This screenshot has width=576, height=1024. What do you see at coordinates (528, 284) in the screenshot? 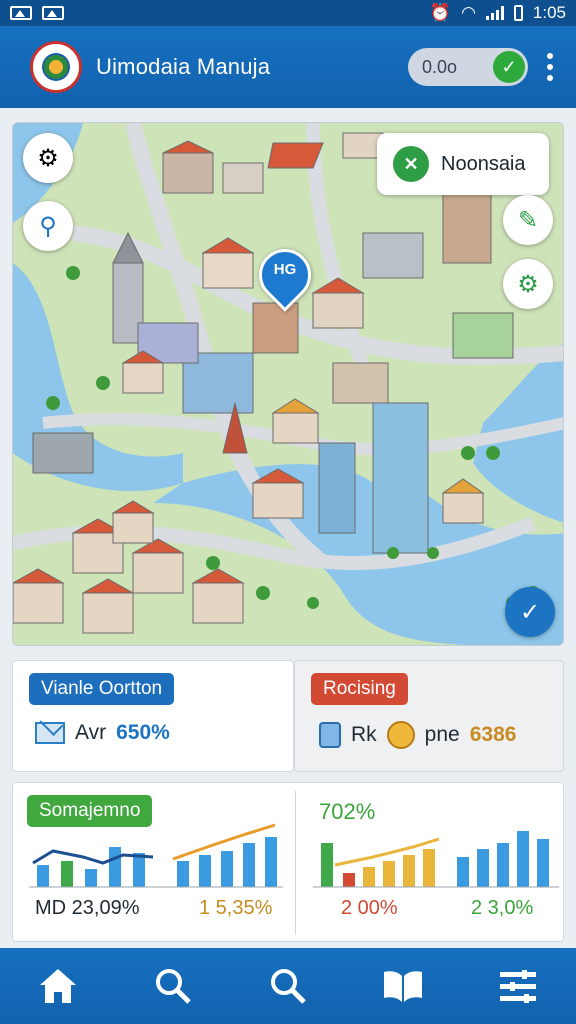
I see `gear-icon: ⚙` at bounding box center [528, 284].